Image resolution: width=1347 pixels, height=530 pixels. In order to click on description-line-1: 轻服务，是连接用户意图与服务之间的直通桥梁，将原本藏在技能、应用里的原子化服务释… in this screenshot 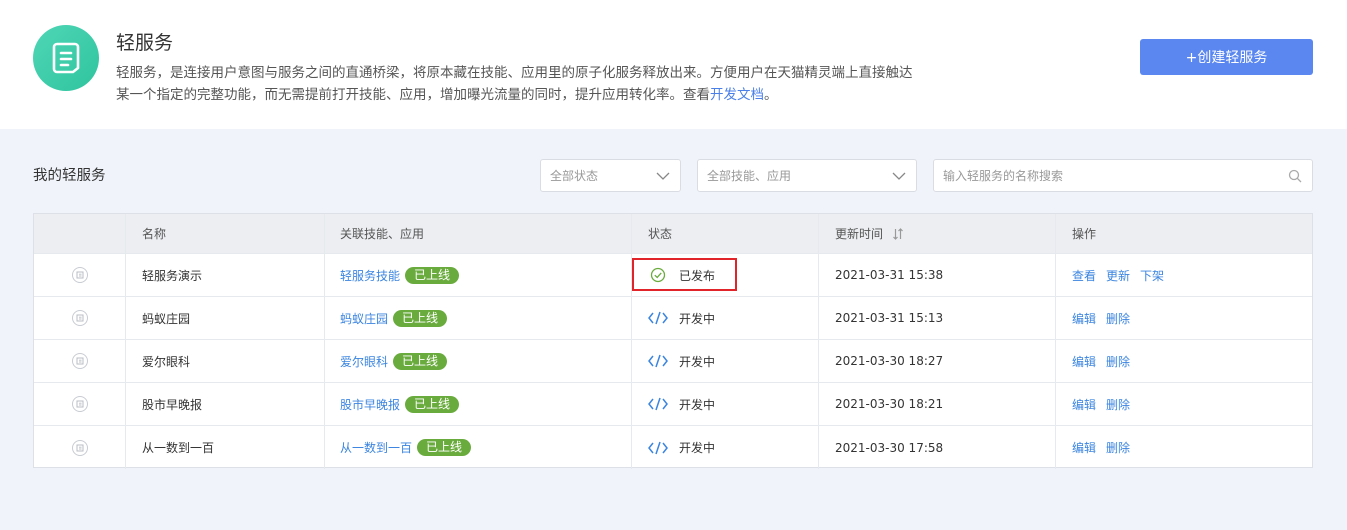, I will do `click(514, 73)`.